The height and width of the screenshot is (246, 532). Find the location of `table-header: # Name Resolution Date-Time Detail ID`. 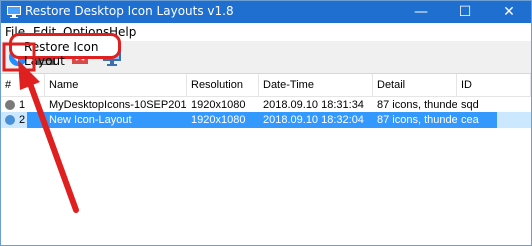

table-header: # Name Resolution Date-Time Detail ID is located at coordinates (266, 85).